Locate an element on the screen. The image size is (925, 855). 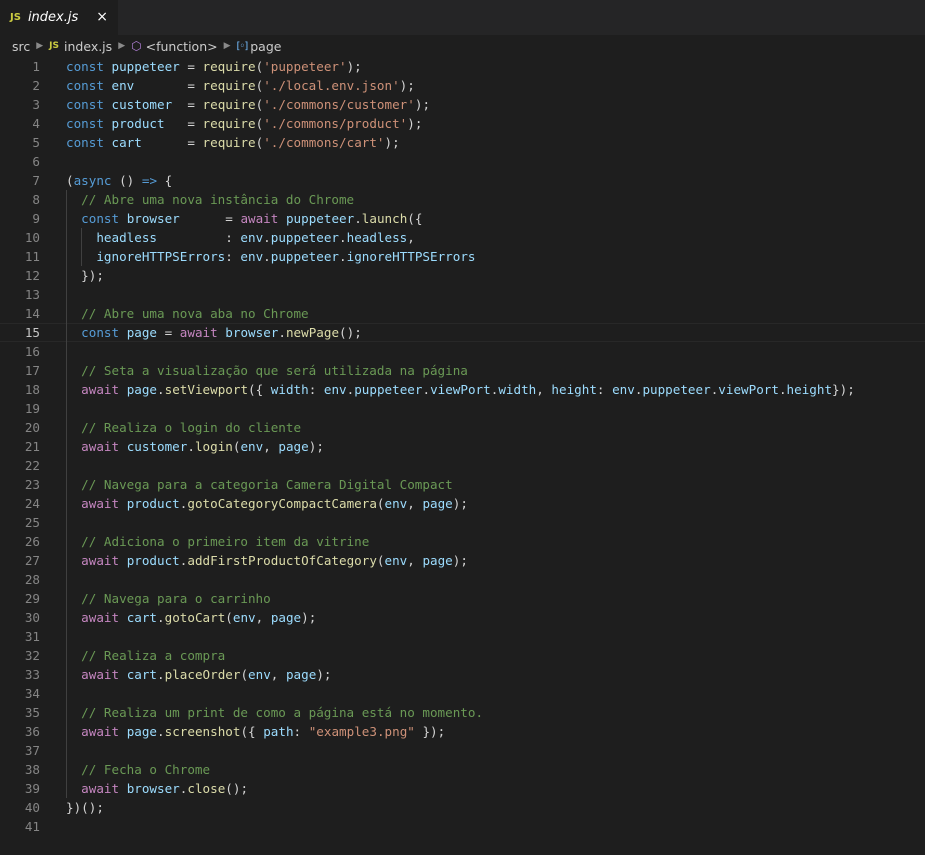
code-token: ({ is located at coordinates (259, 389).